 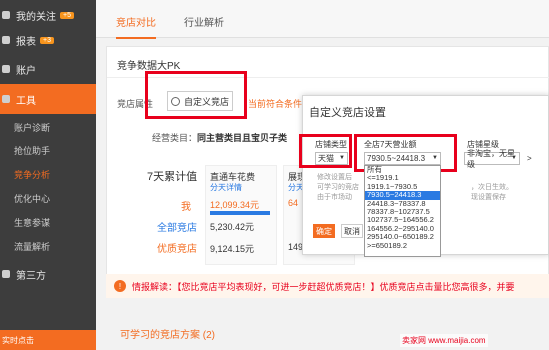 What do you see at coordinates (36, 17) in the screenshot?
I see `sidebar-item-label: 我的关注` at bounding box center [36, 17].